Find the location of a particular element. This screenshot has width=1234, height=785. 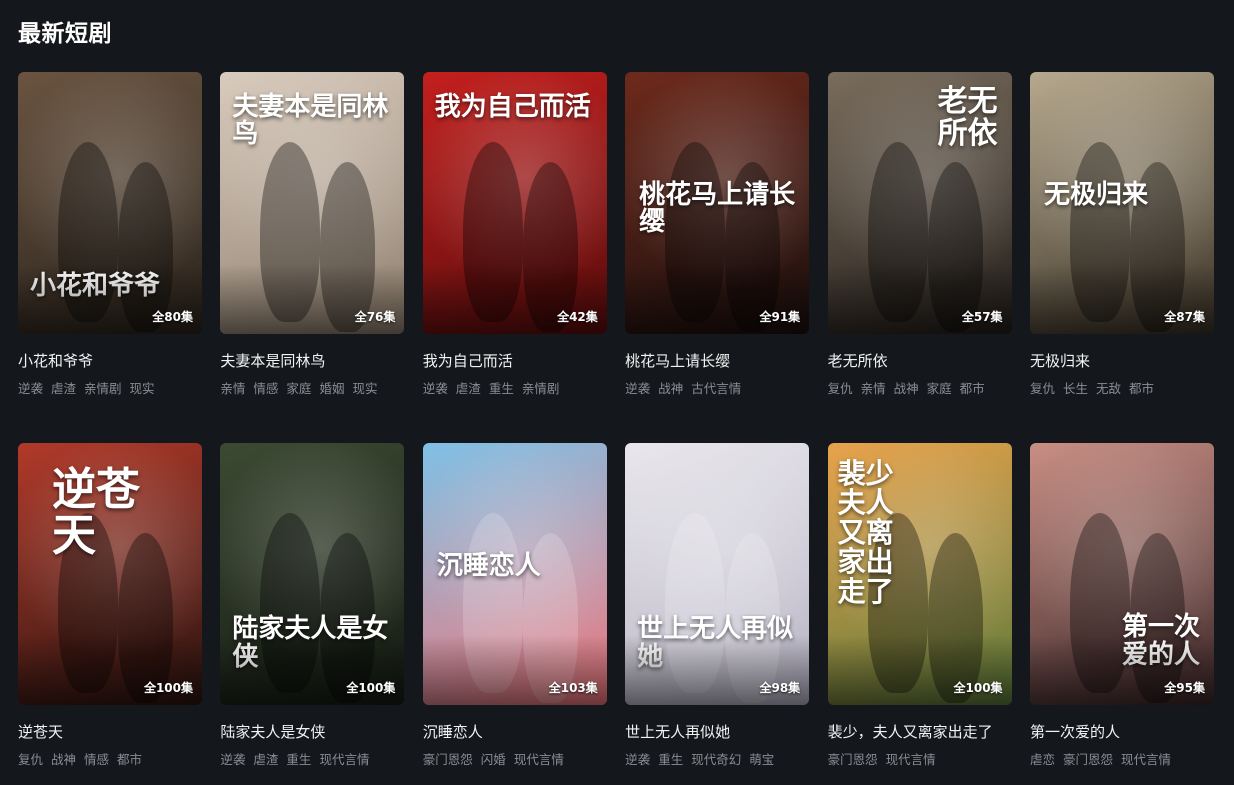

episode-count-badge: 全42集 is located at coordinates (577, 317).